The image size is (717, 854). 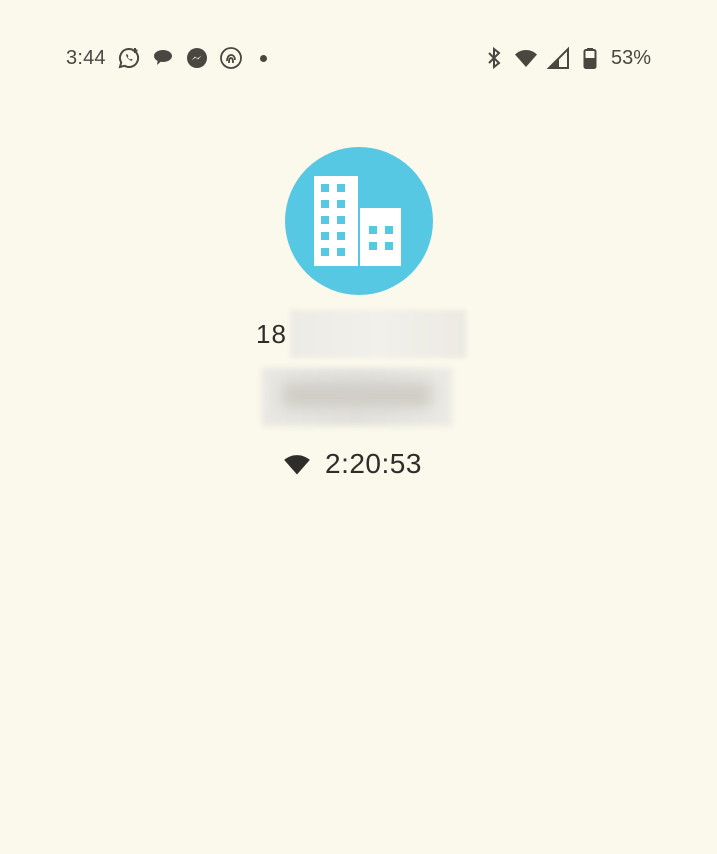 I want to click on wifi-call-icon, so click(x=297, y=465).